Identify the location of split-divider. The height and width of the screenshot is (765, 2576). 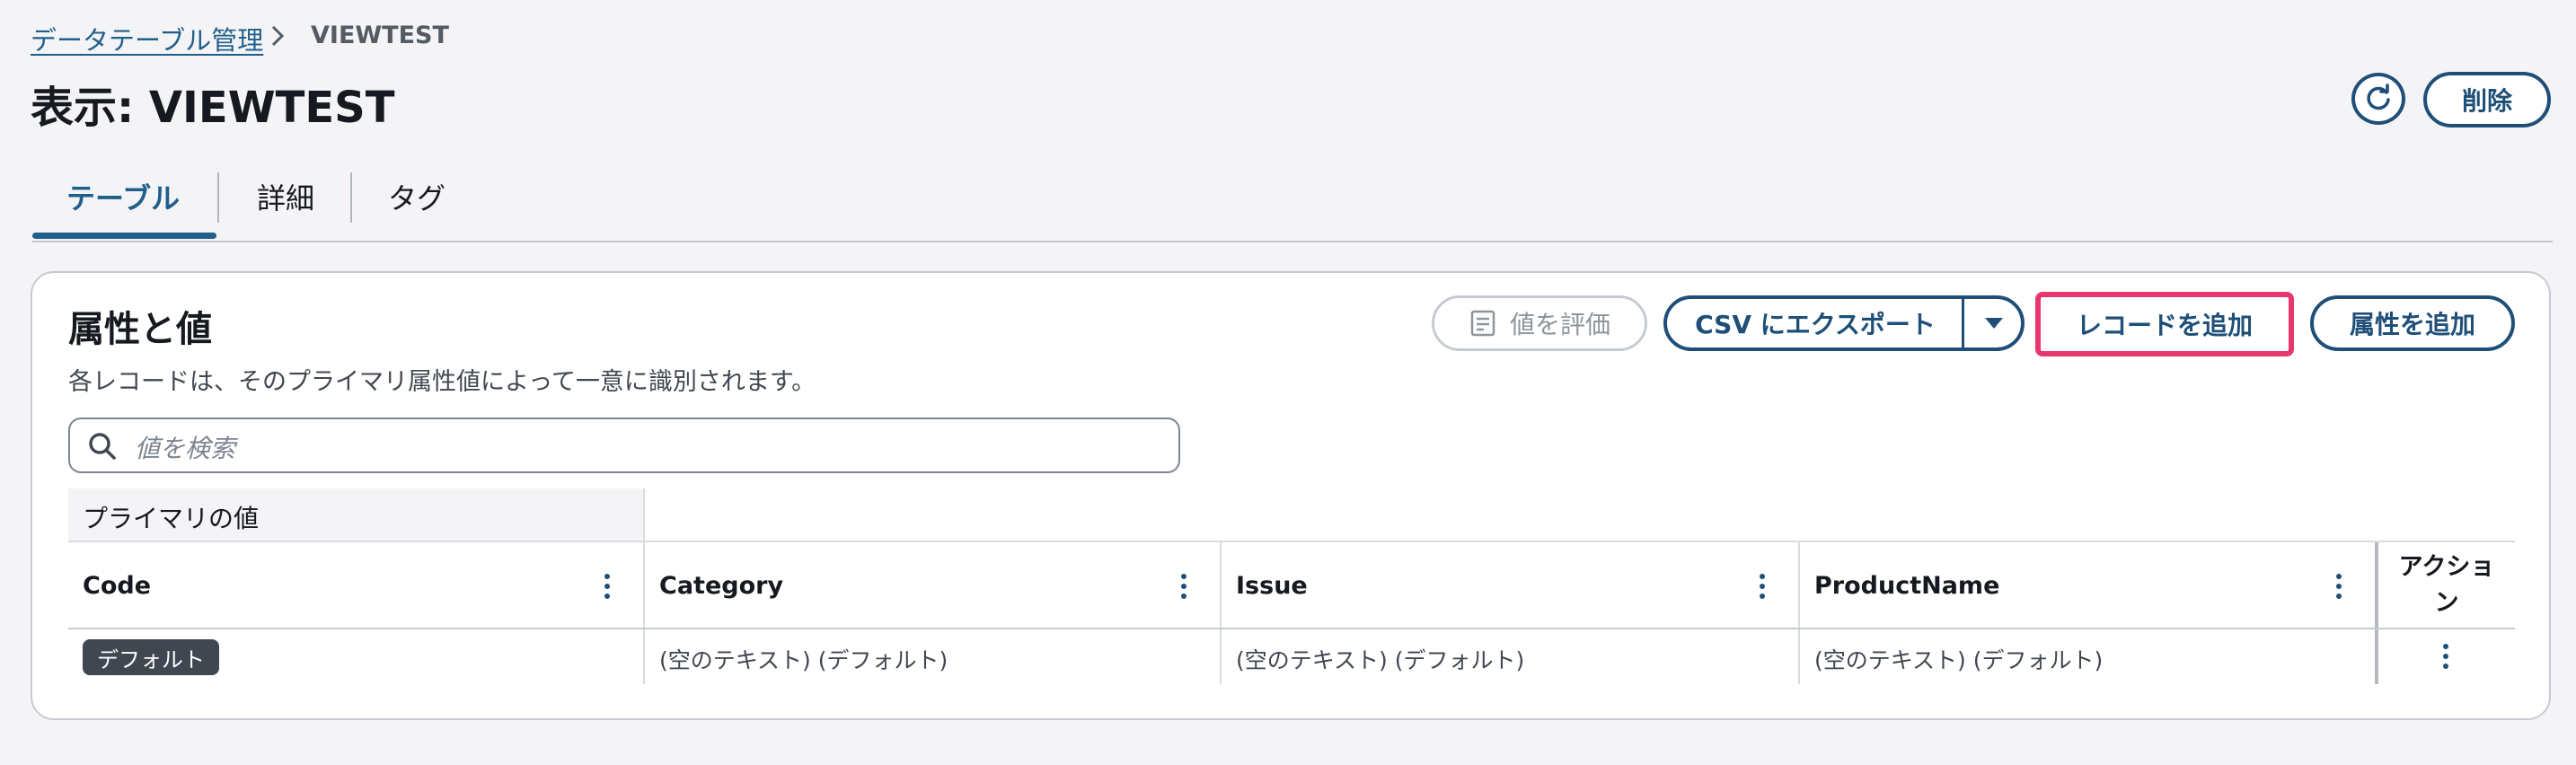
(1963, 323).